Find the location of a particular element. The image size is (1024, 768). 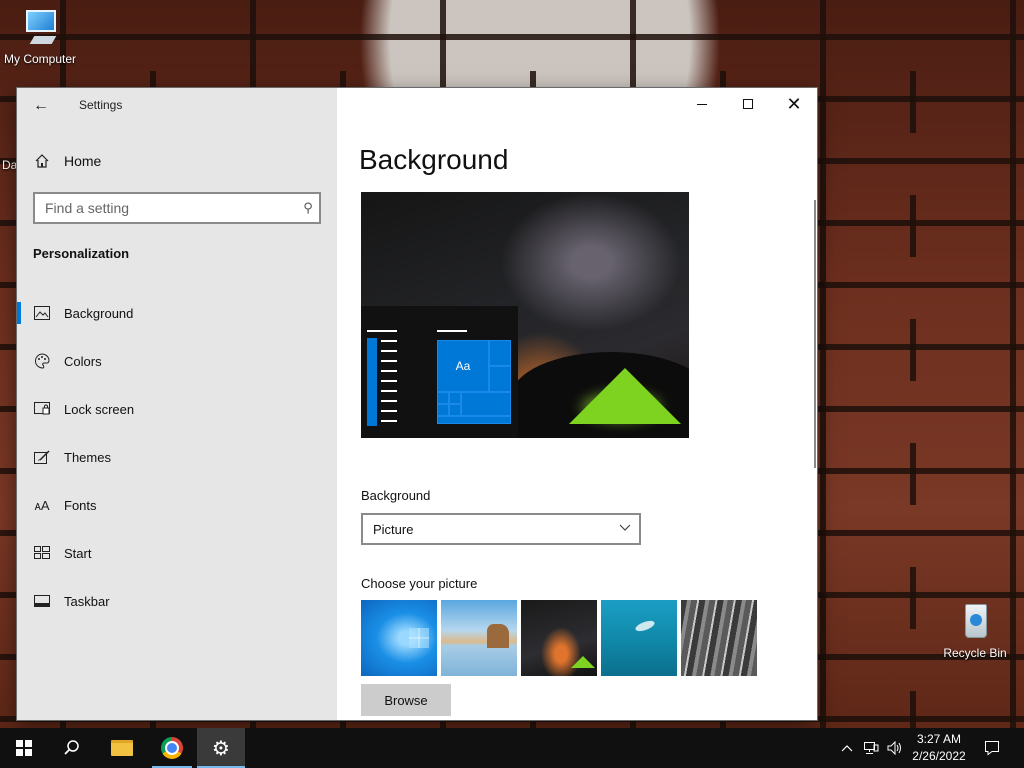

dropdown-value: Picture is located at coordinates (393, 529).